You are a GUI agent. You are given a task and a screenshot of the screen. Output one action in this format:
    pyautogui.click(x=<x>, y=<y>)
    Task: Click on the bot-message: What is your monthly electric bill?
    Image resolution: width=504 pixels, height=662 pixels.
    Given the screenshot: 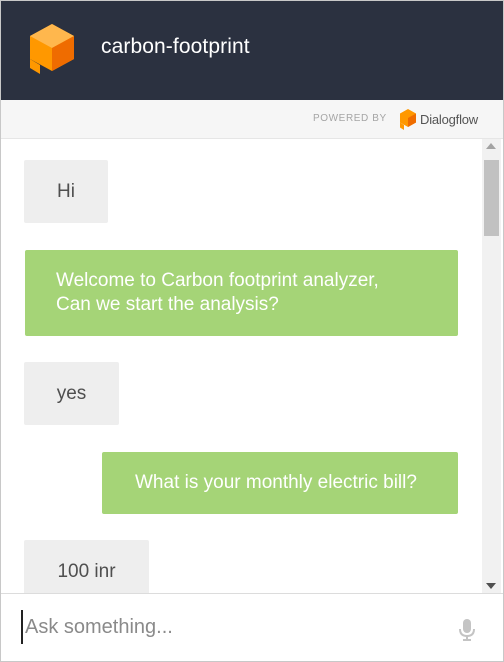 What is the action you would take?
    pyautogui.click(x=280, y=483)
    